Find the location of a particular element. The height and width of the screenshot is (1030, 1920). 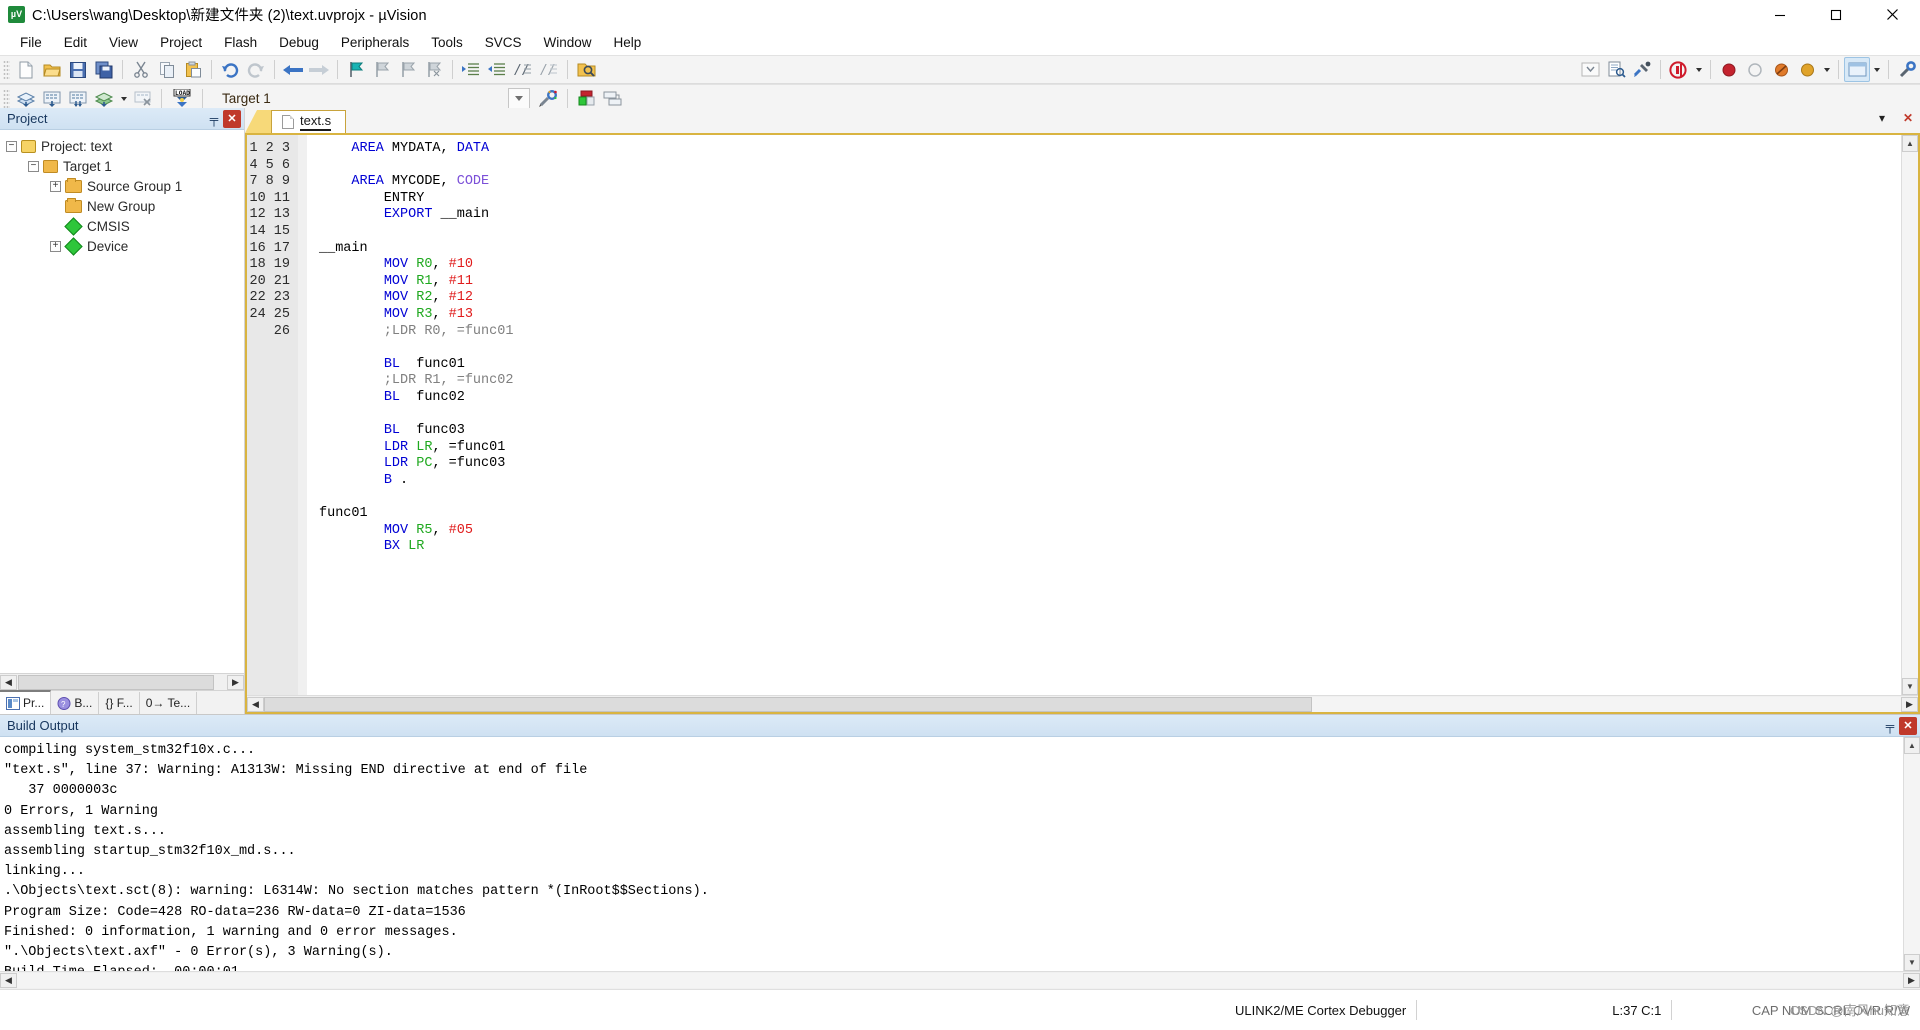

bookmark-next-icon is located at coordinates (408, 69).